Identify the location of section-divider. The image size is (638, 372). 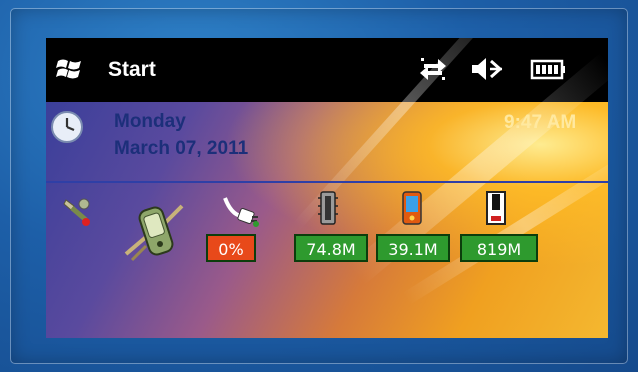
(327, 182).